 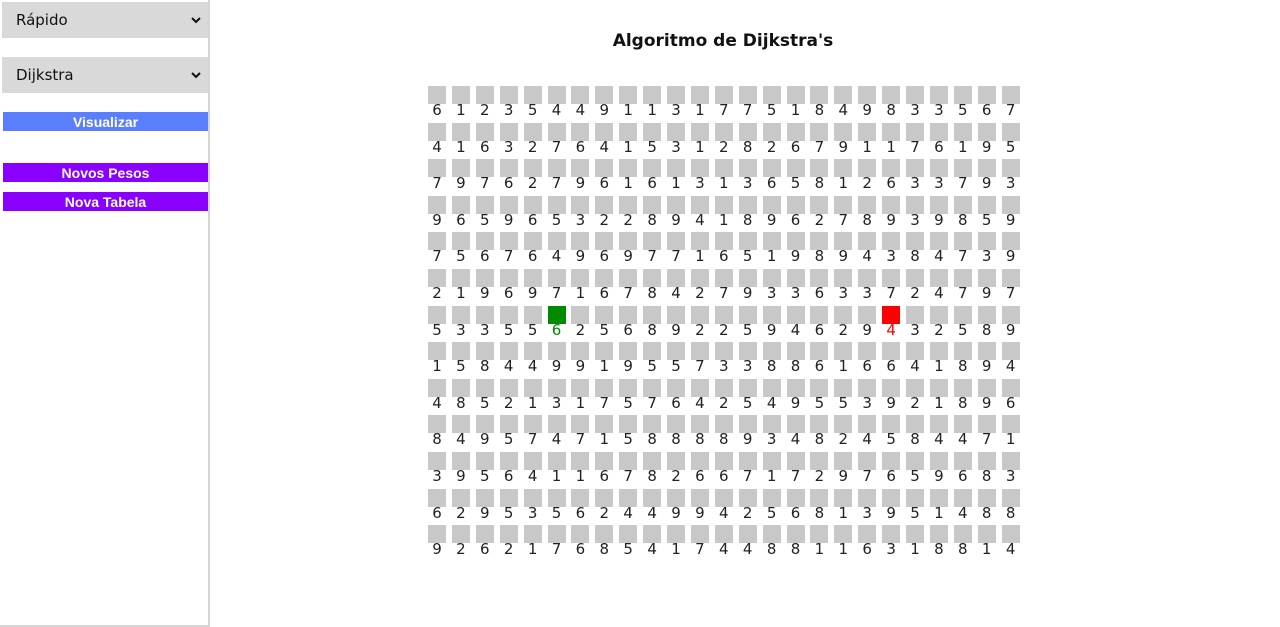 What do you see at coordinates (891, 323) in the screenshot?
I see `end-node: 4` at bounding box center [891, 323].